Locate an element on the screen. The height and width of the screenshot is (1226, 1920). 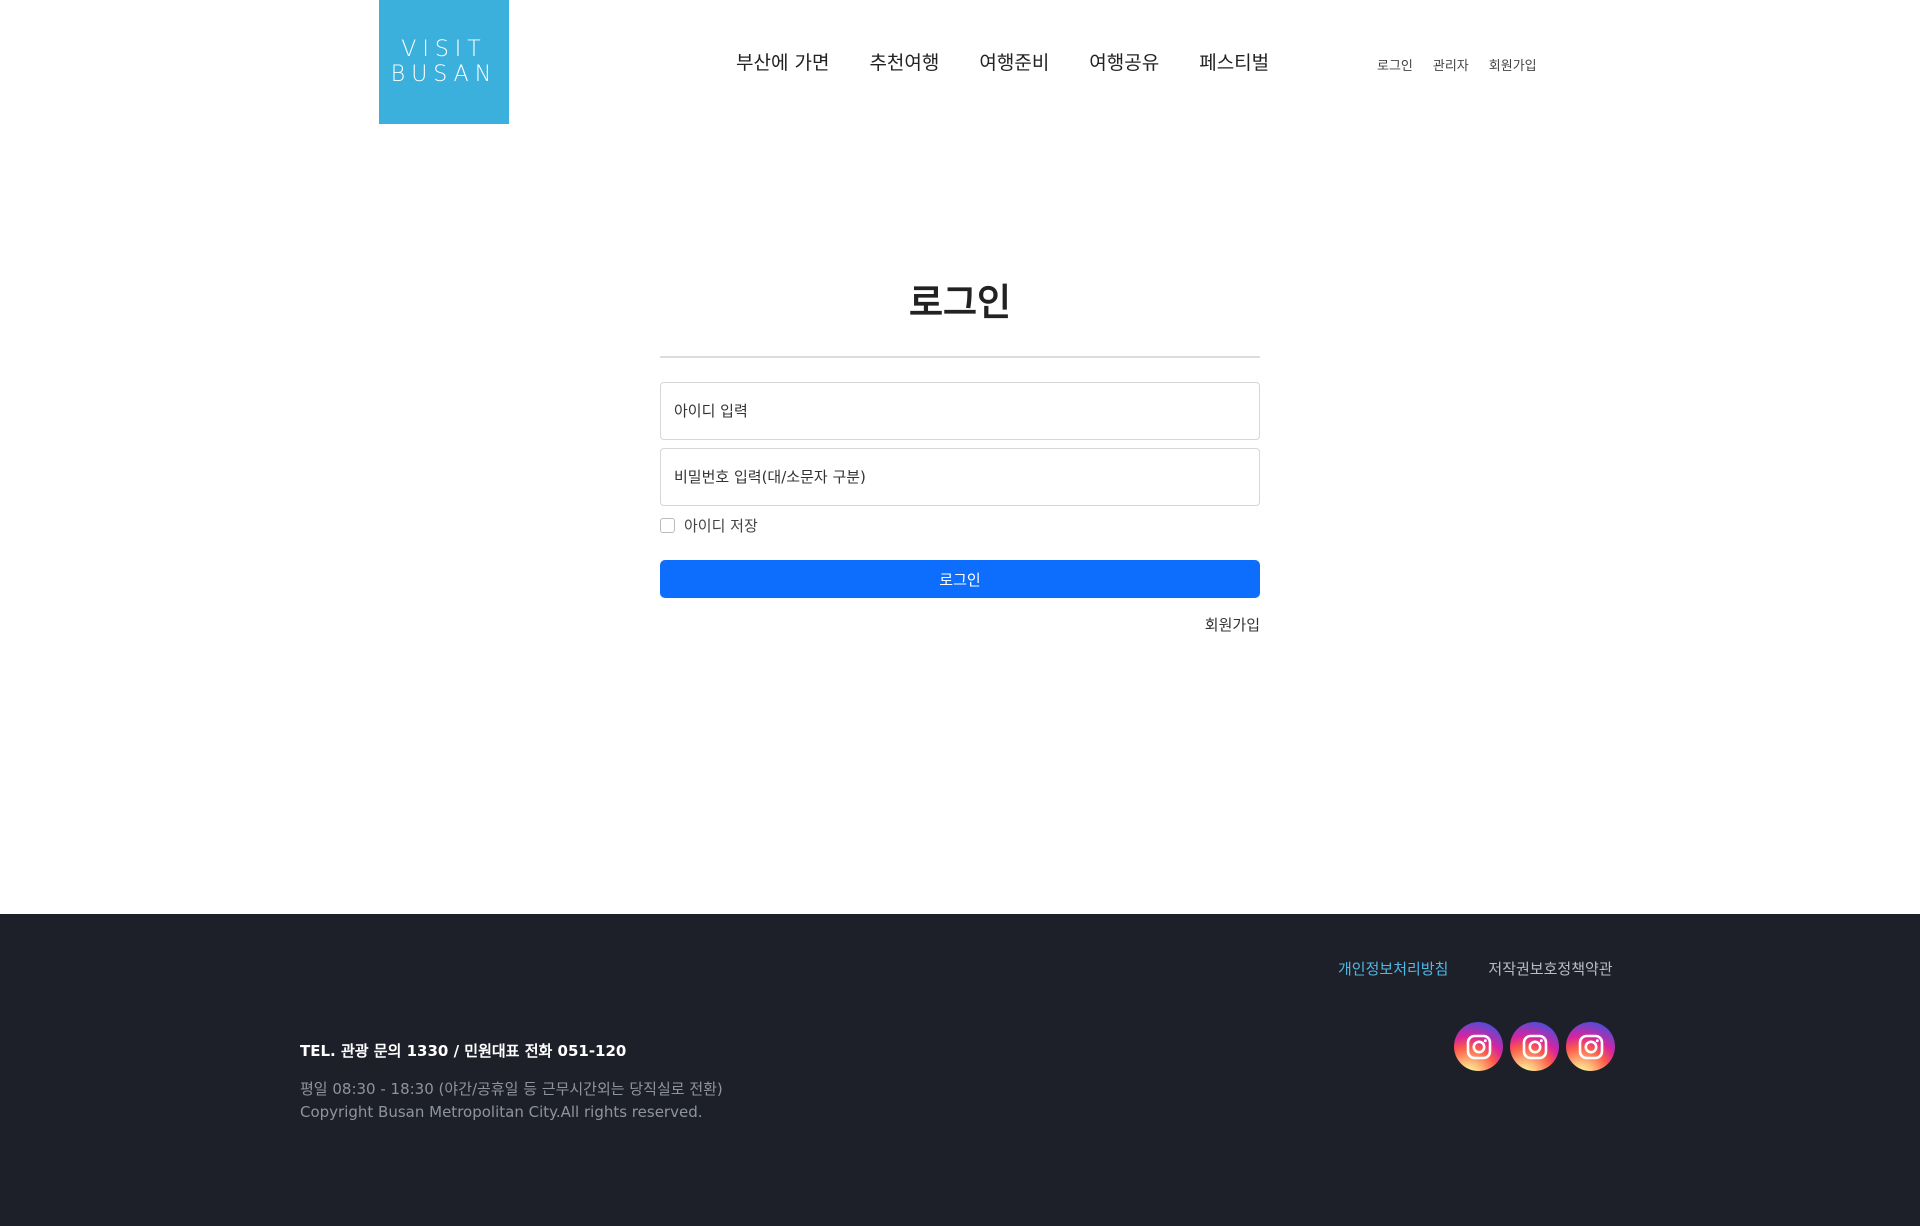
page-title: 로그인 is located at coordinates (960, 302).